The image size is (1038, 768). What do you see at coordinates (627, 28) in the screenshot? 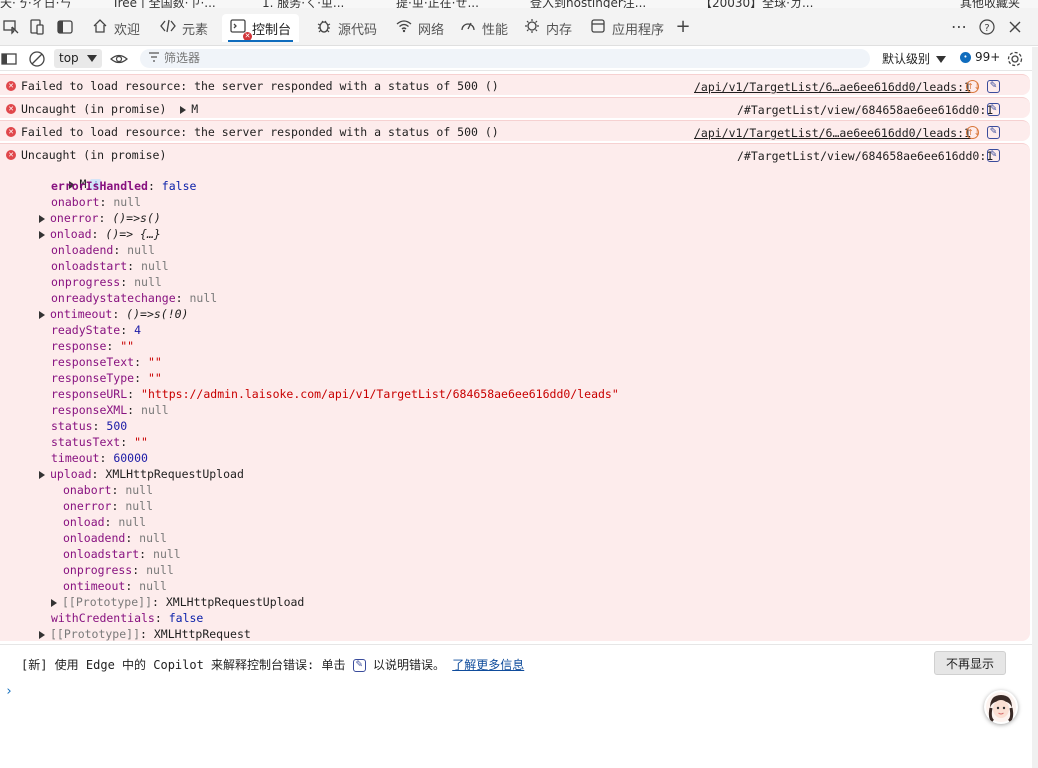
I see `tab-application: 应用程序` at bounding box center [627, 28].